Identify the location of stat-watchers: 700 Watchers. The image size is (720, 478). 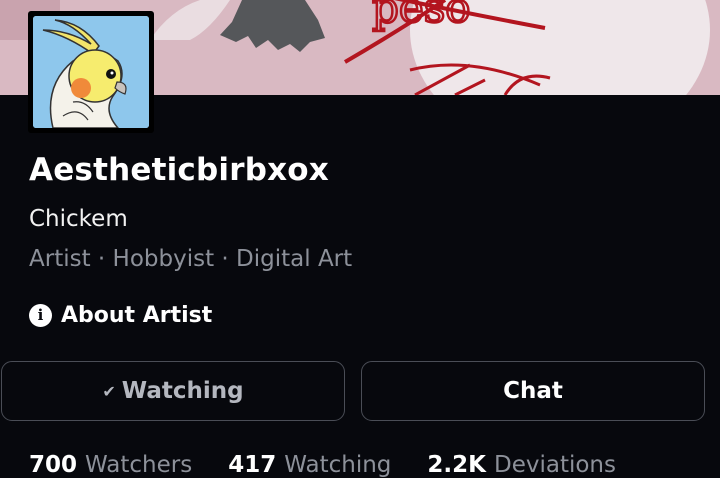
(110, 465).